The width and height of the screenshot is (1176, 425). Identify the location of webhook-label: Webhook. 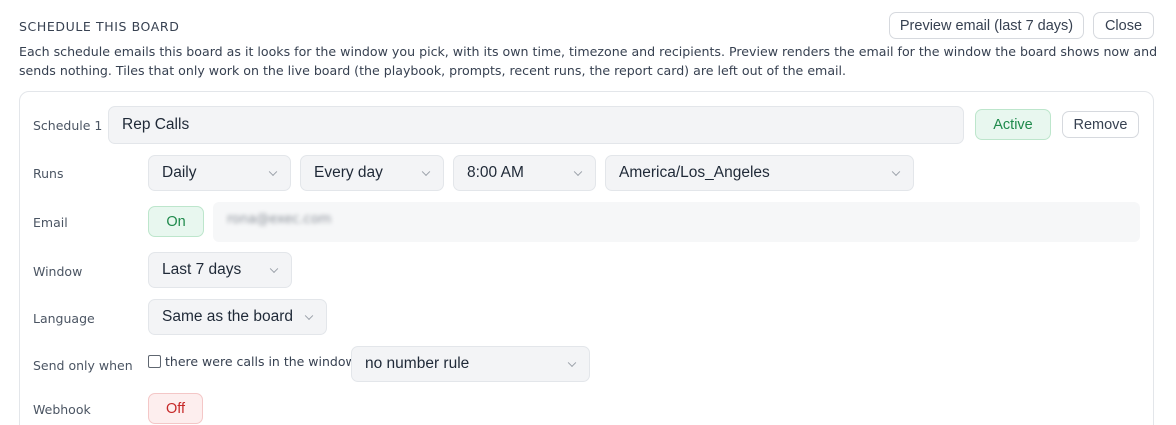
(62, 409).